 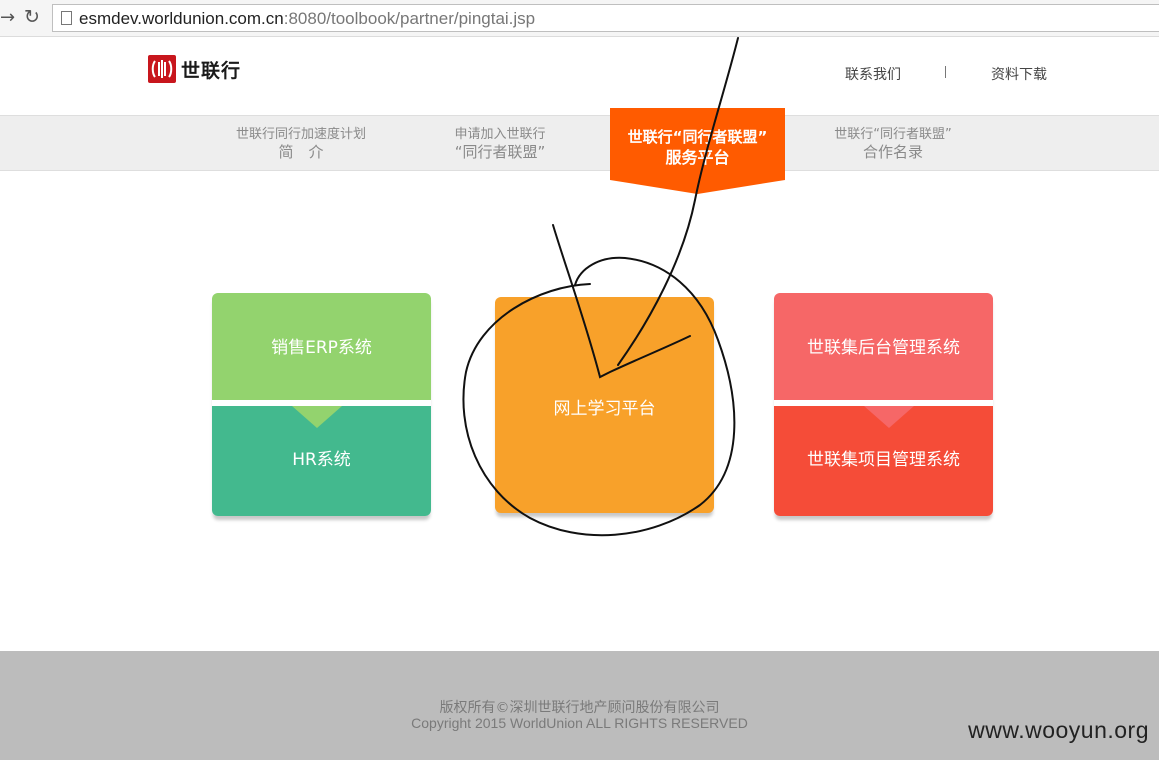 What do you see at coordinates (1019, 74) in the screenshot?
I see `download-link: 资料下载` at bounding box center [1019, 74].